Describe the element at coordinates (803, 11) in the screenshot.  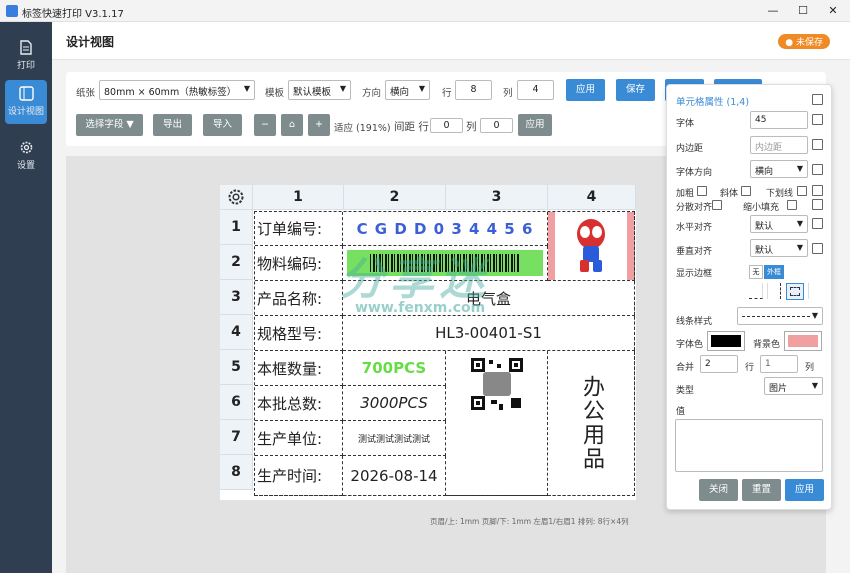
I see `maximize-button: ☐` at that location.